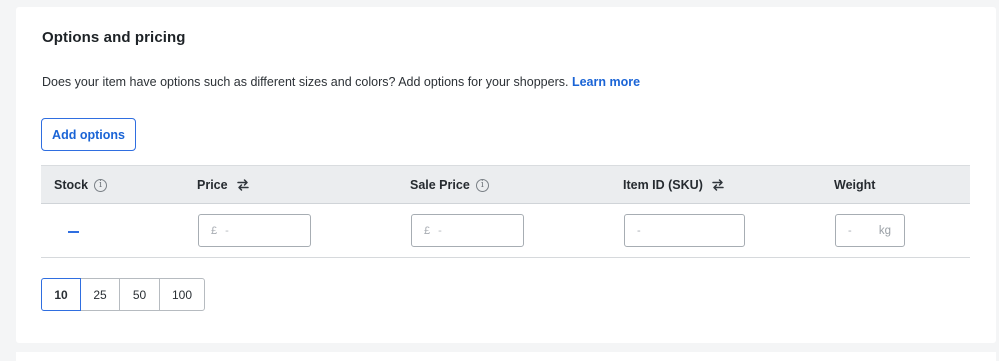 This screenshot has width=999, height=361. I want to click on column-sale-price-label: Sale Price, so click(440, 185).